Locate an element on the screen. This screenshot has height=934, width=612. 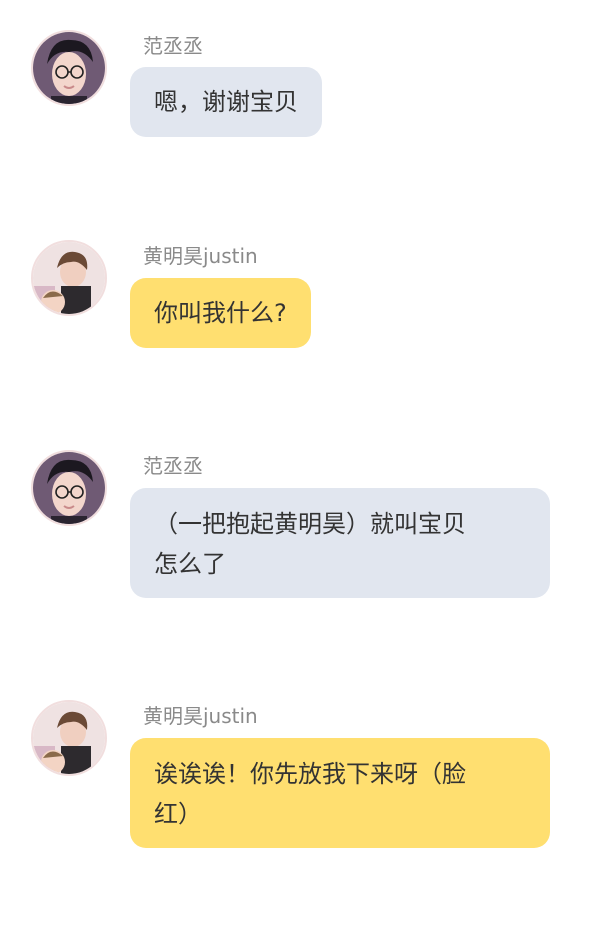
message-text-line: （一把抱起黄明昊）就叫宝贝 is located at coordinates (310, 524).